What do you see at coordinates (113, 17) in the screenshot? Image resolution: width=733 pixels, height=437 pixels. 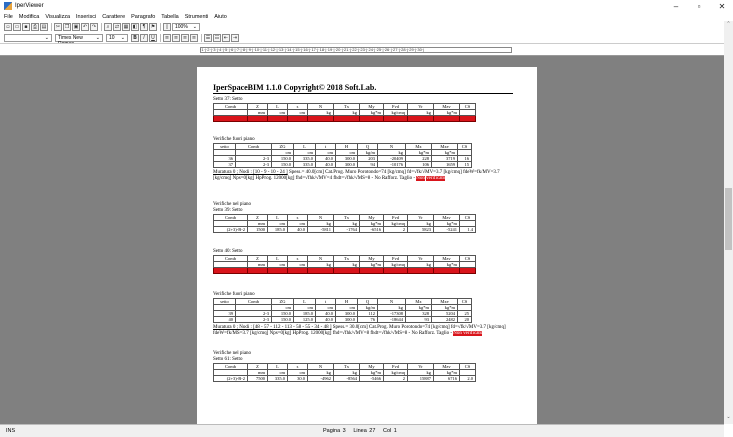 I see `menu-carattere: Carattere` at bounding box center [113, 17].